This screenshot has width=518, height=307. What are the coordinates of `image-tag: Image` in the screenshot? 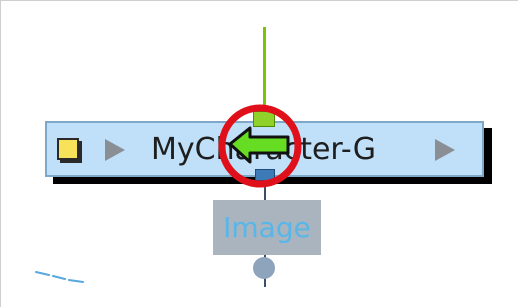 It's located at (267, 227).